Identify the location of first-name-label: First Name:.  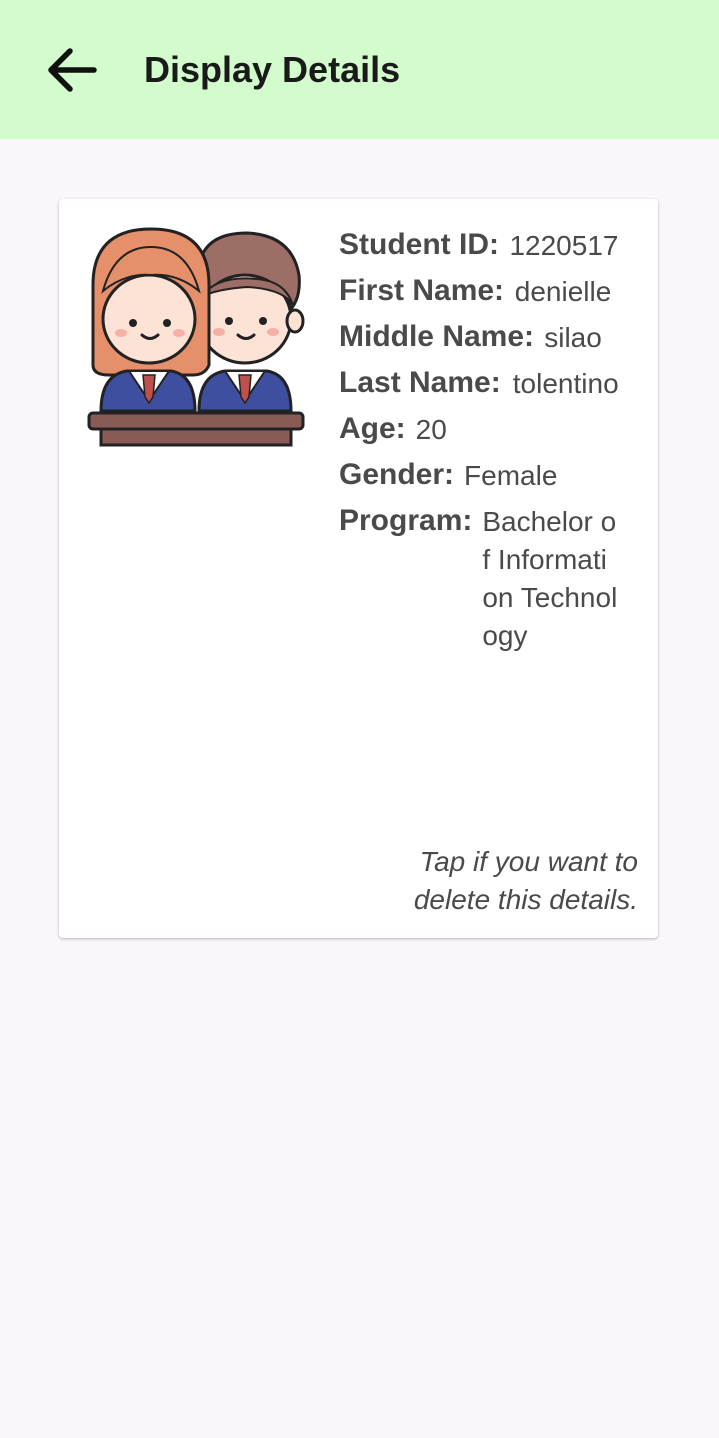
(422, 290).